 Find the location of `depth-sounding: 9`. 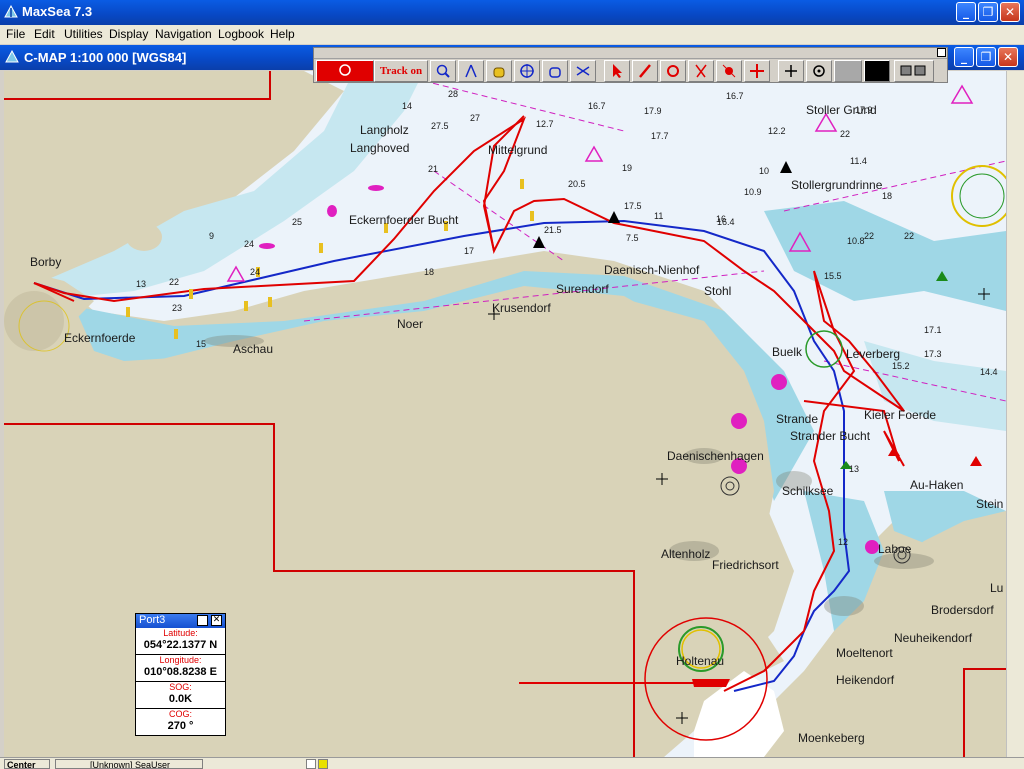

depth-sounding: 9 is located at coordinates (212, 236).